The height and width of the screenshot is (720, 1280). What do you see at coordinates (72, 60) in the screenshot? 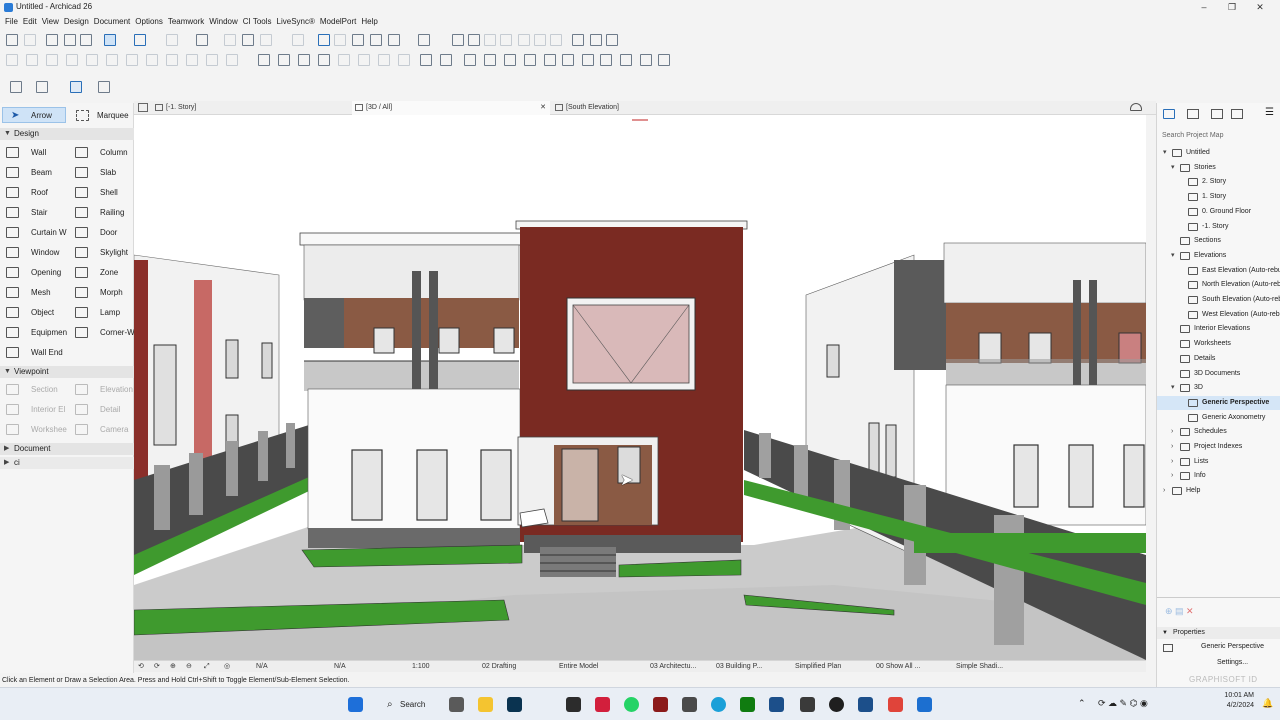
I see `ungroup-icon` at bounding box center [72, 60].